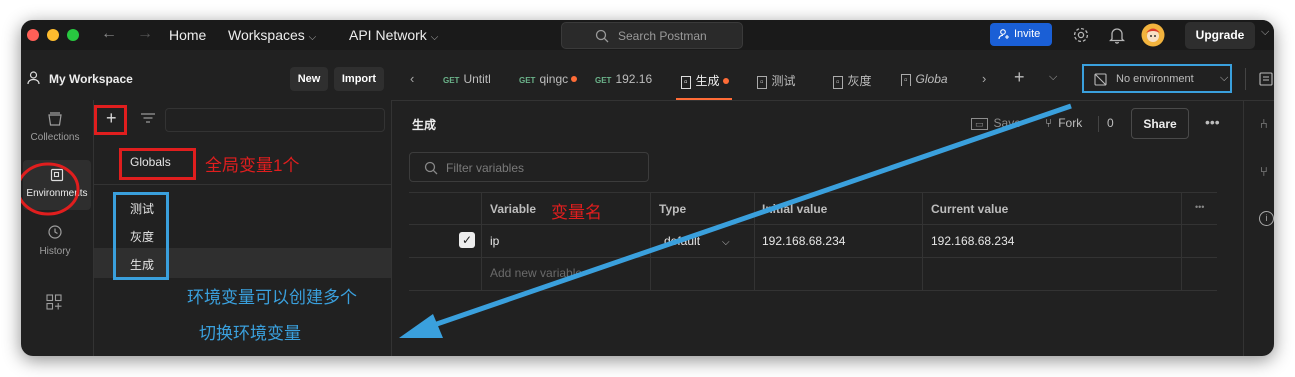 The image size is (1295, 377). Describe the element at coordinates (1212, 122) in the screenshot. I see `more-options-icon: •••` at that location.